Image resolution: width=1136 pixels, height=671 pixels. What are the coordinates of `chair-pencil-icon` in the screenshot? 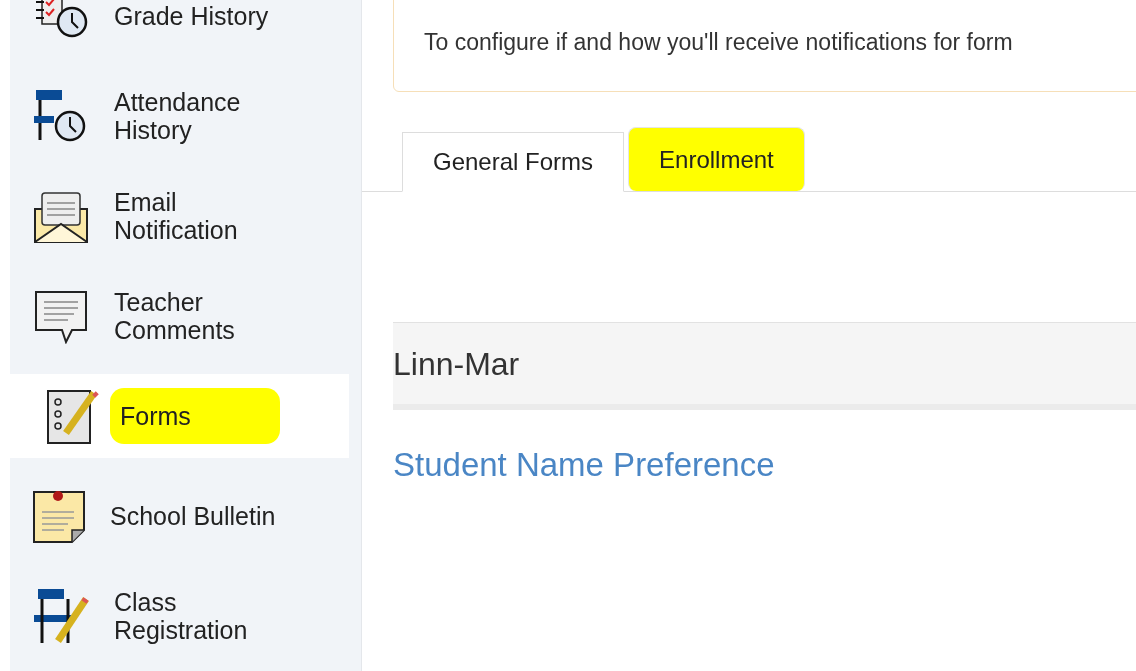 It's located at (61, 616).